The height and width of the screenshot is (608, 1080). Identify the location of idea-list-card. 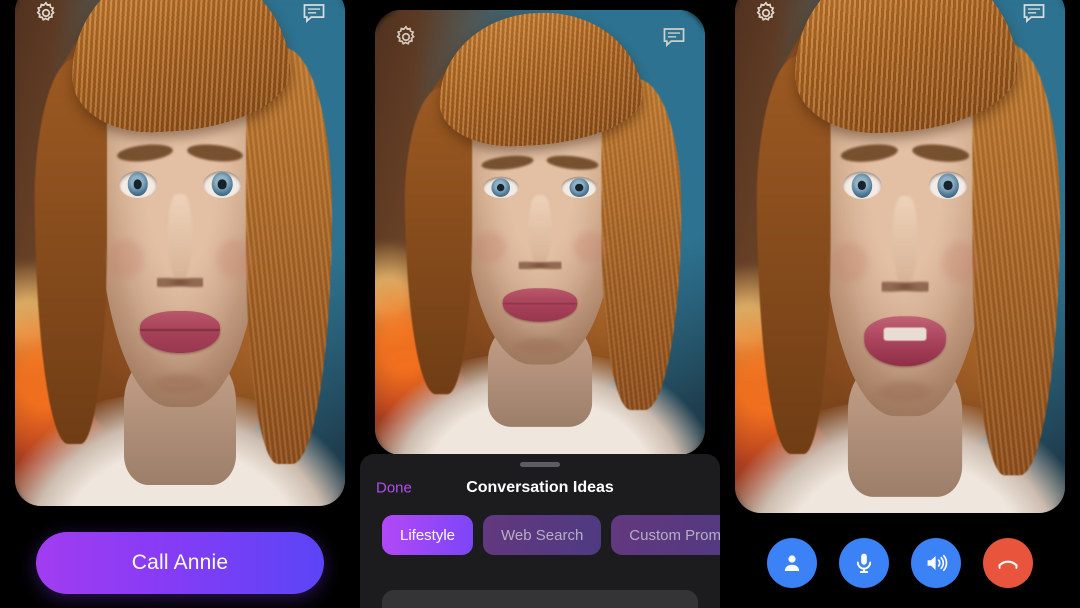
(540, 599).